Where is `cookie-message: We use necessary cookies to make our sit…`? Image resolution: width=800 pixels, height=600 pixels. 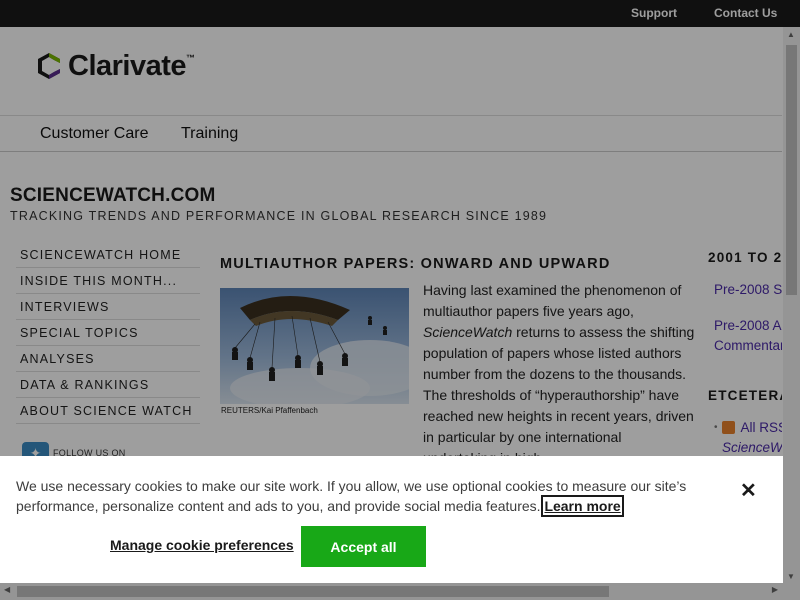
cookie-message: We use necessary cookies to make our sit… is located at coordinates (371, 496).